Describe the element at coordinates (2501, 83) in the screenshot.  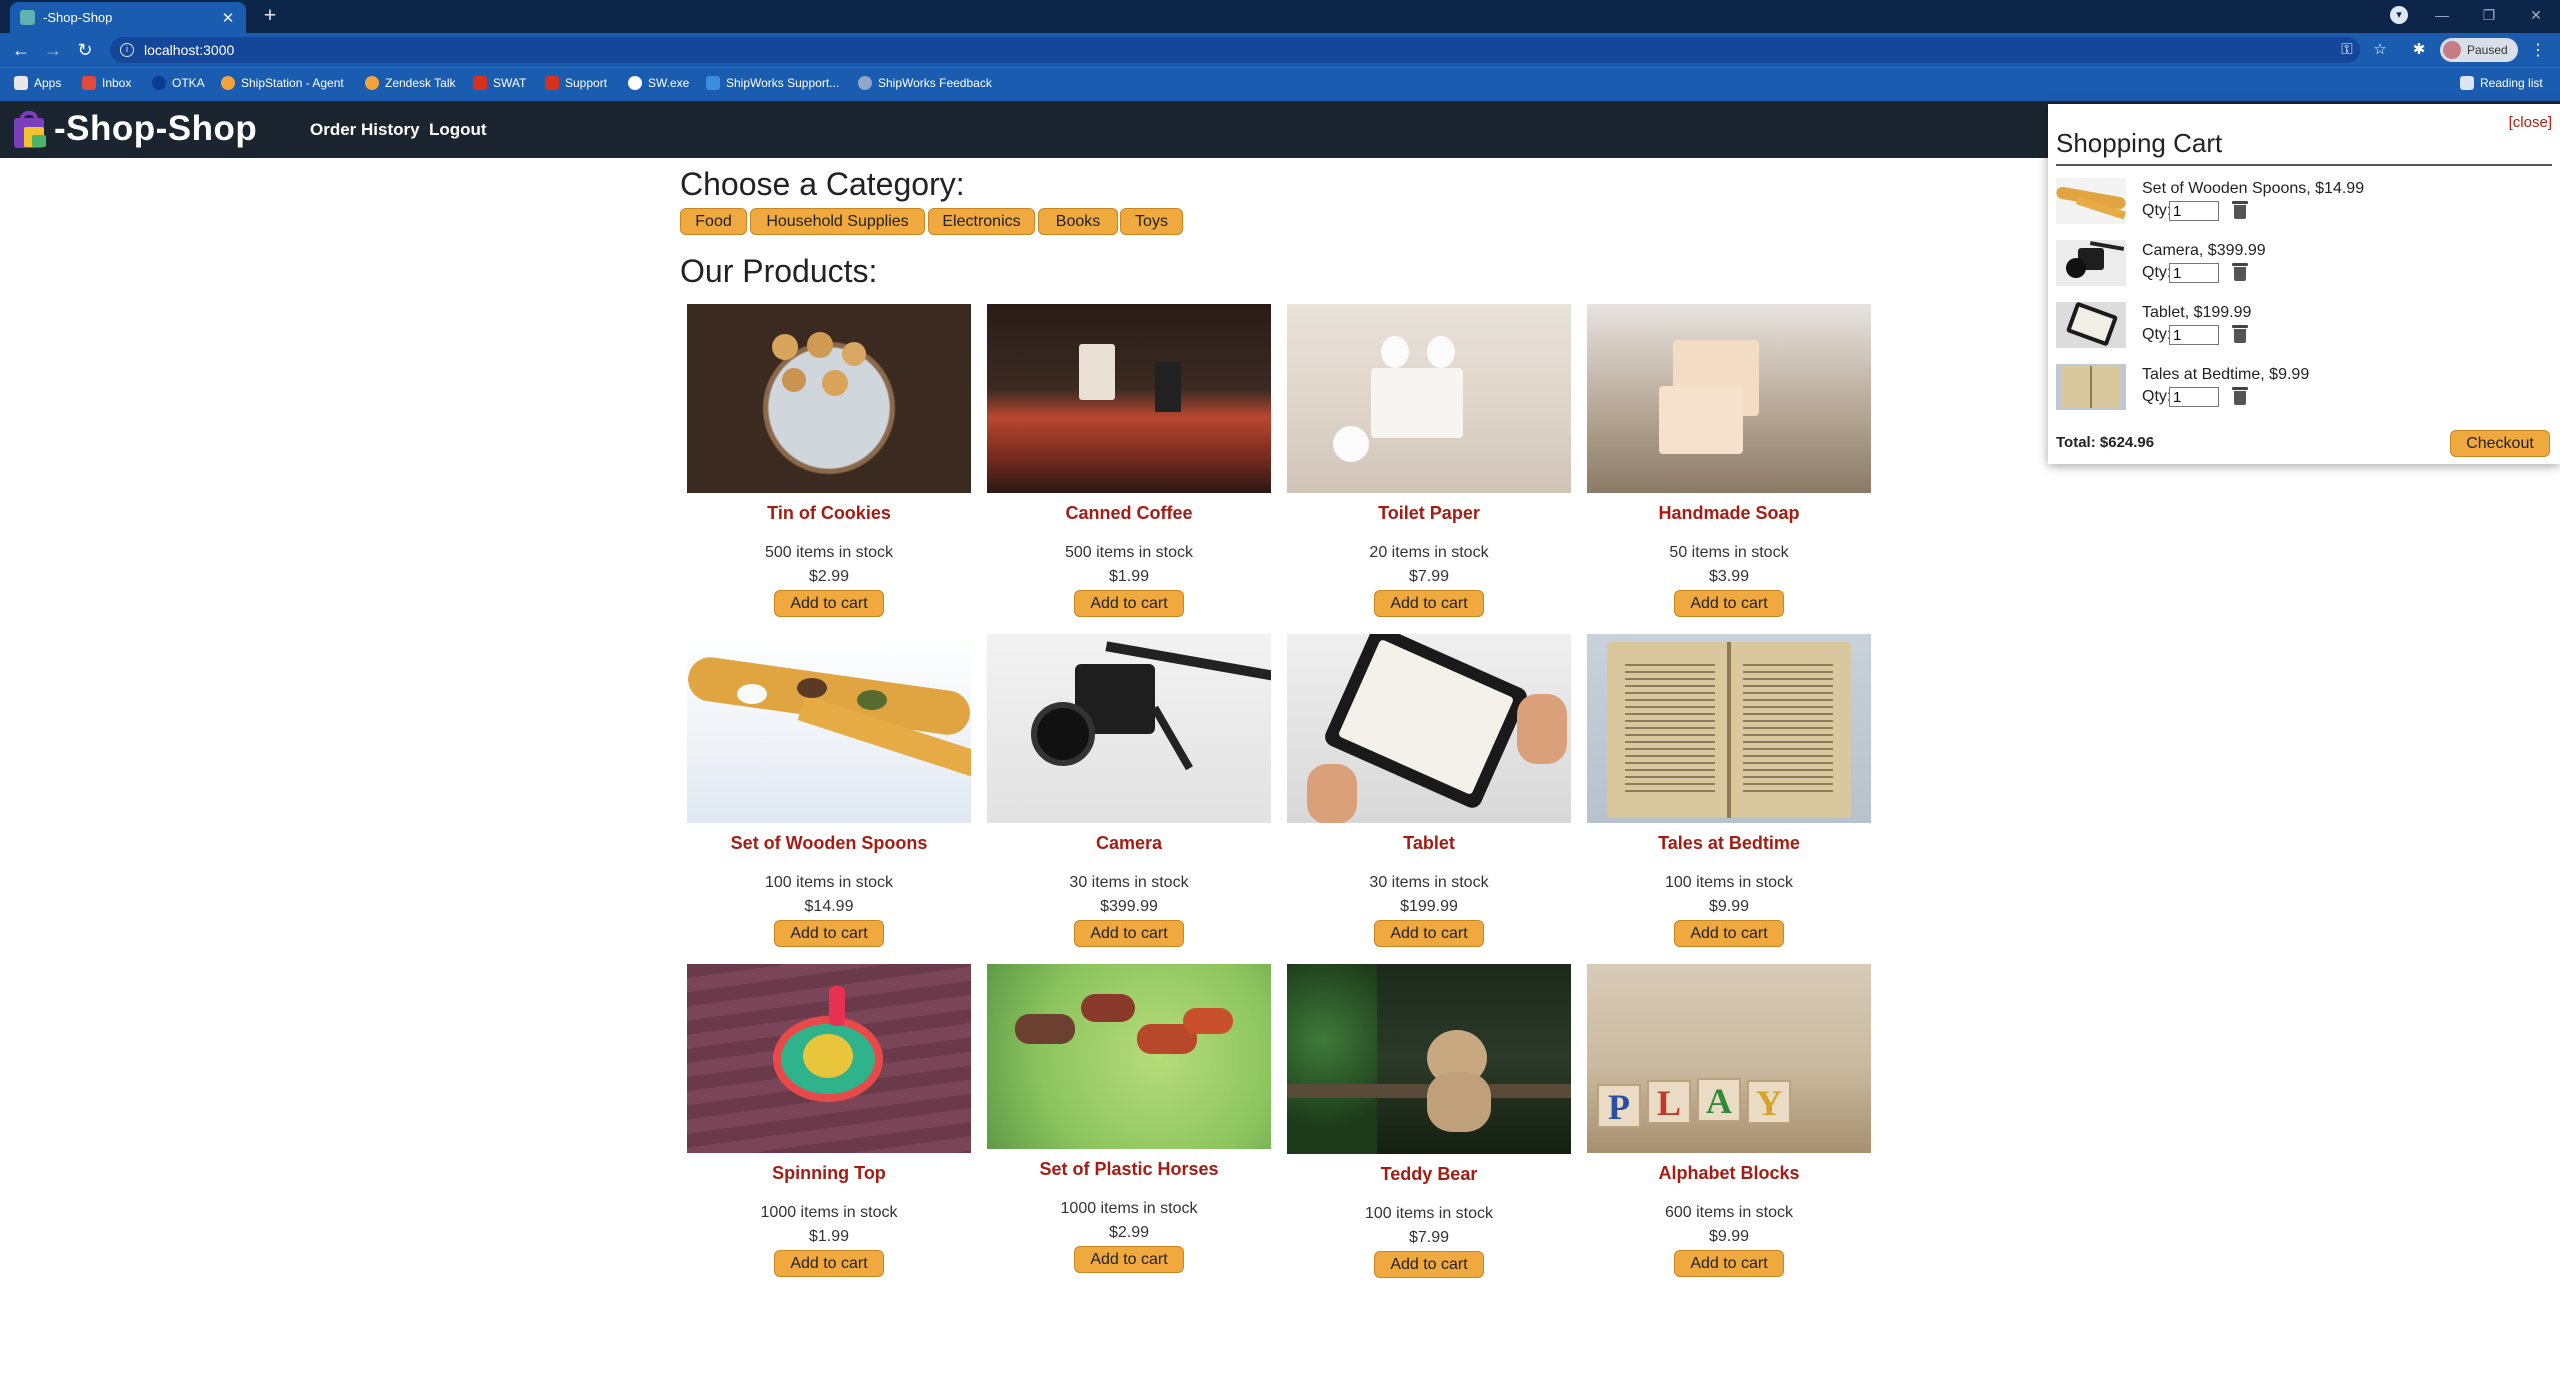
I see `reading-list-button: Reading list` at that location.